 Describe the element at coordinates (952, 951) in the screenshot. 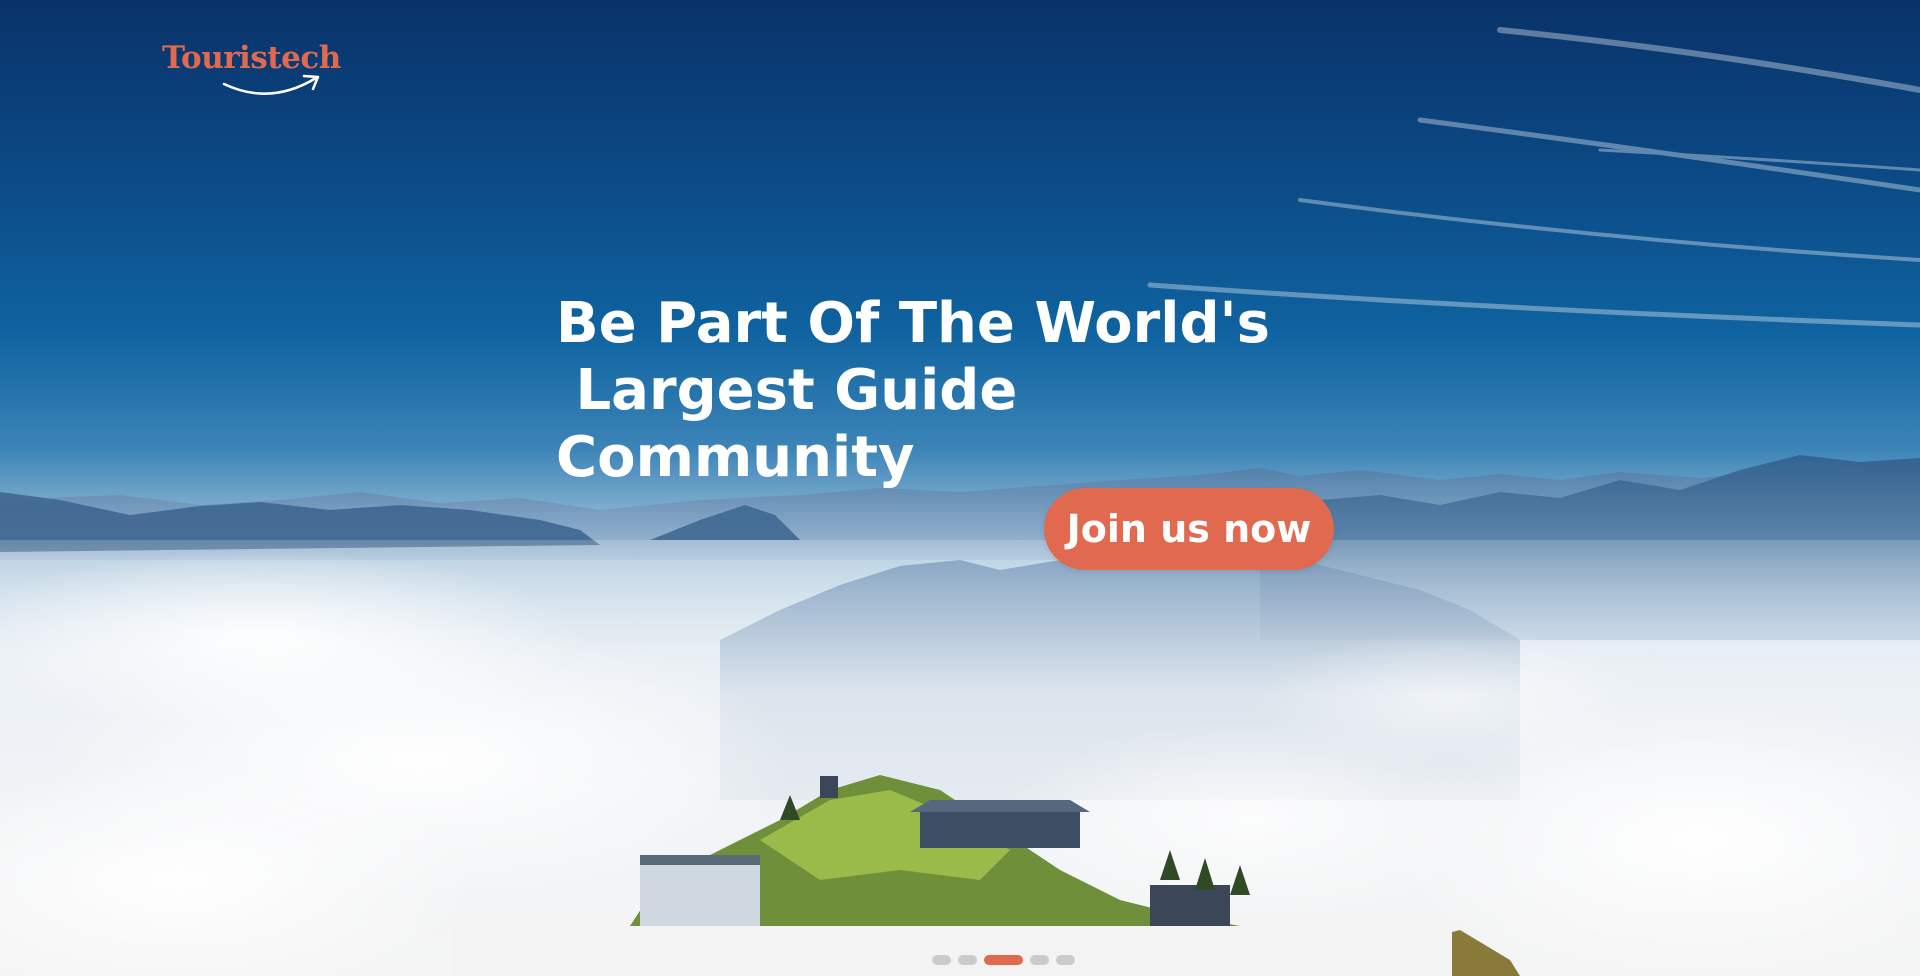

I see `bottom-content-panel` at that location.